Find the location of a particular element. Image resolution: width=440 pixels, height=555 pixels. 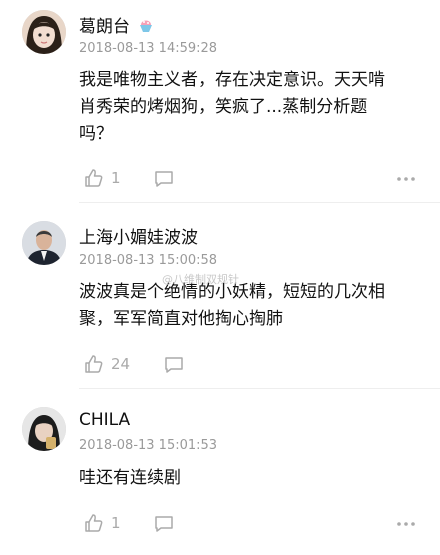

shaved-ice-icon is located at coordinates (146, 27).